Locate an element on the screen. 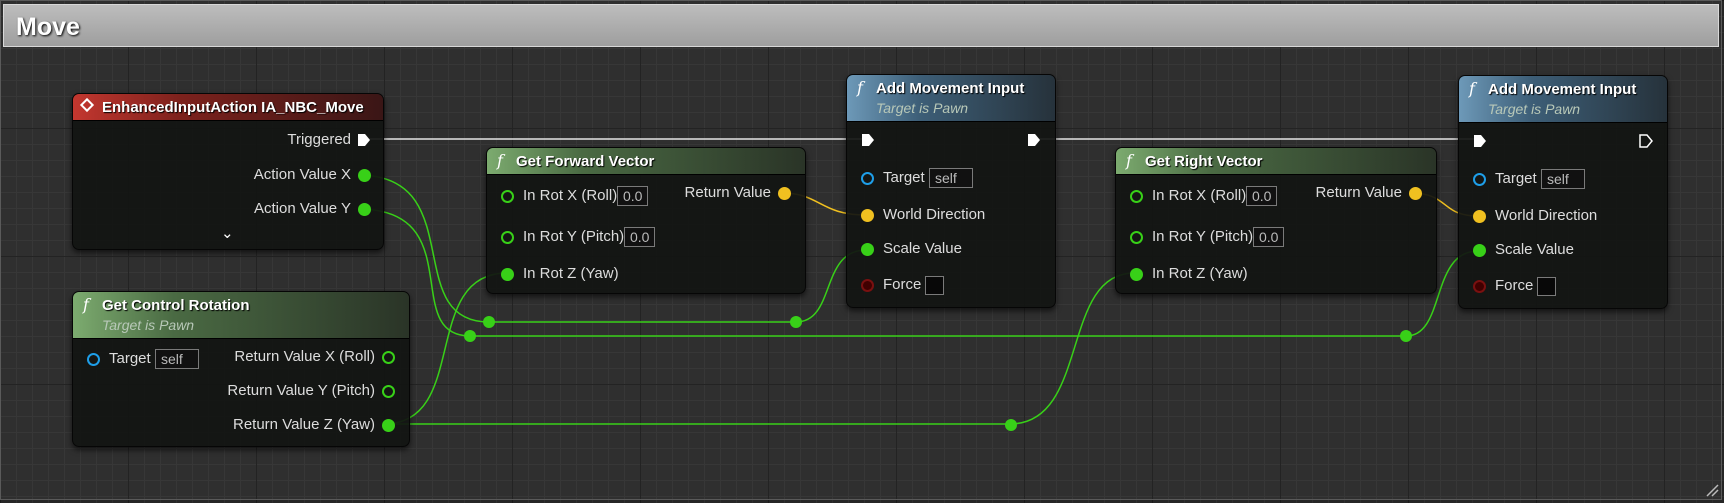 Image resolution: width=1724 pixels, height=503 pixels. pin-label-return-x: Return Value X (Roll) is located at coordinates (304, 356).